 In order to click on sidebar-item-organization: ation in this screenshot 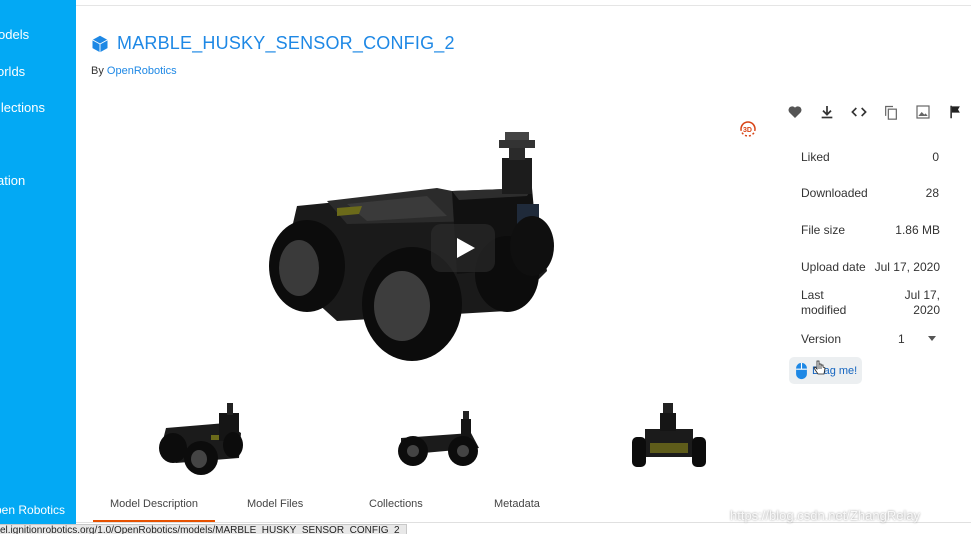, I will do `click(12, 180)`.